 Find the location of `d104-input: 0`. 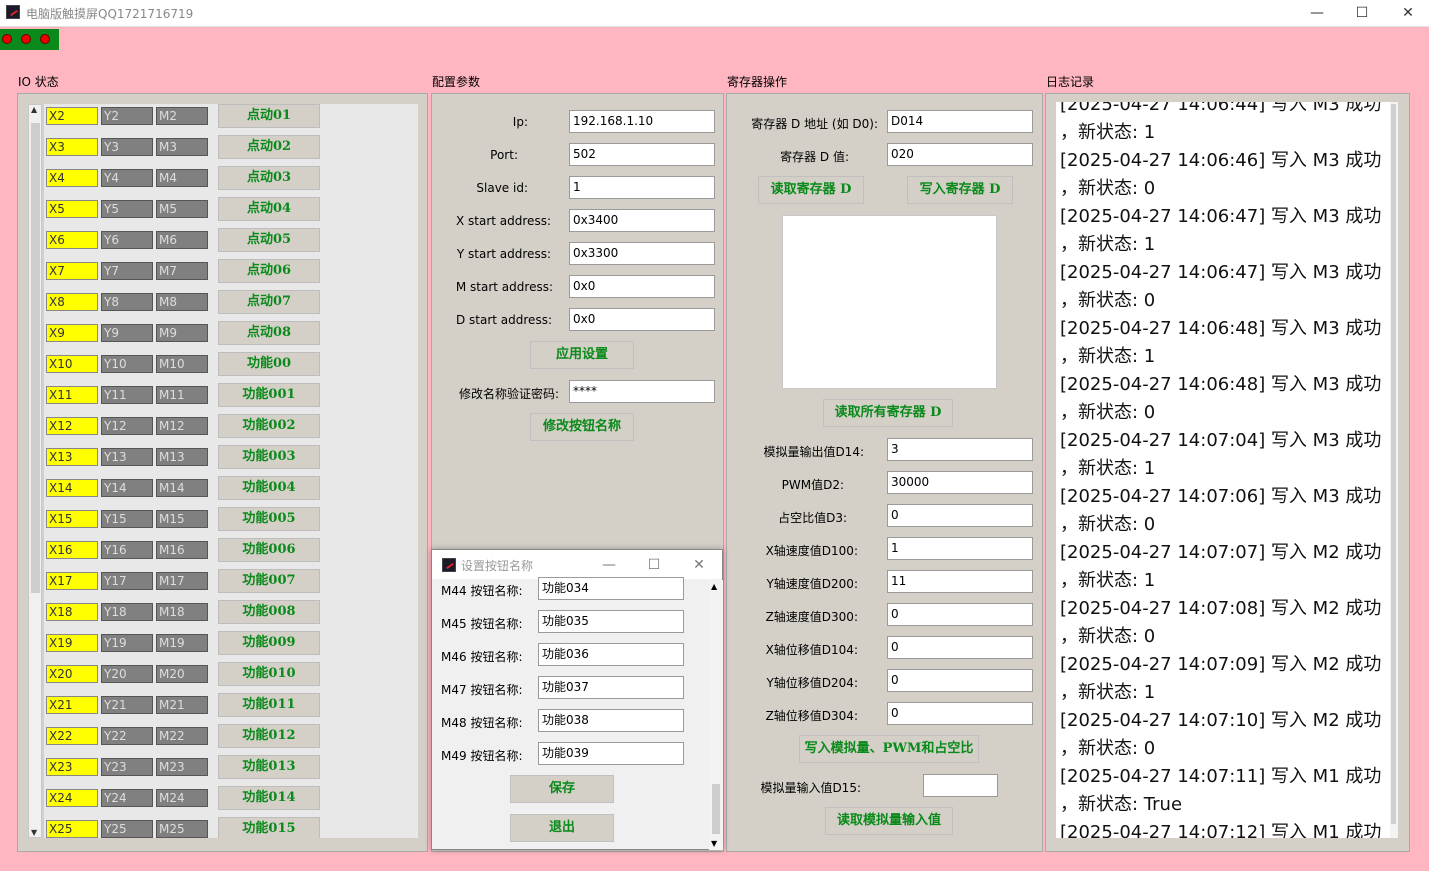

d104-input: 0 is located at coordinates (960, 647).